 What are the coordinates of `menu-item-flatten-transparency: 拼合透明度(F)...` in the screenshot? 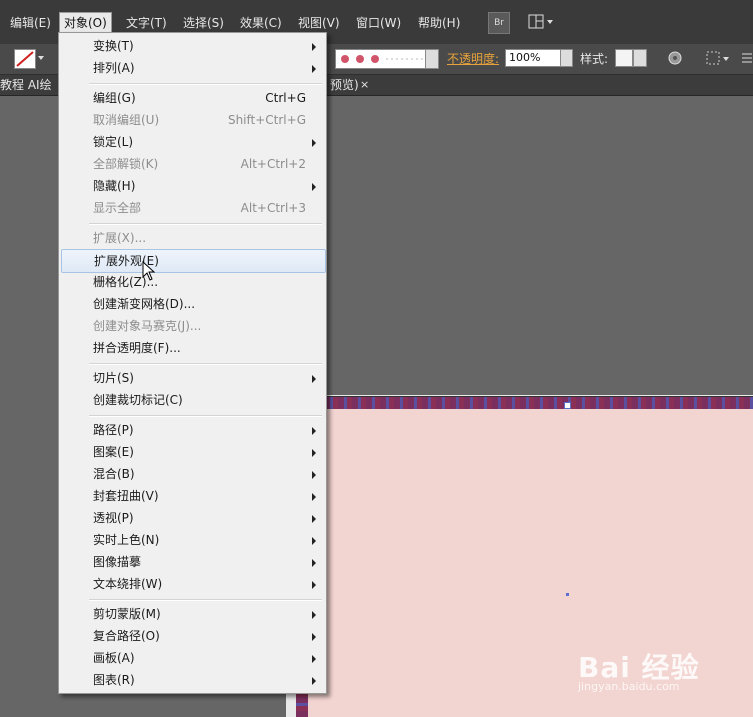 It's located at (192, 348).